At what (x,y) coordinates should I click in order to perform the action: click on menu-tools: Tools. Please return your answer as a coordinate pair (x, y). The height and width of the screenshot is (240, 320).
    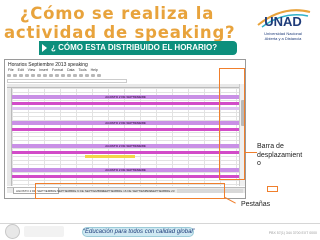
    Looking at the image, I should click on (82, 70).